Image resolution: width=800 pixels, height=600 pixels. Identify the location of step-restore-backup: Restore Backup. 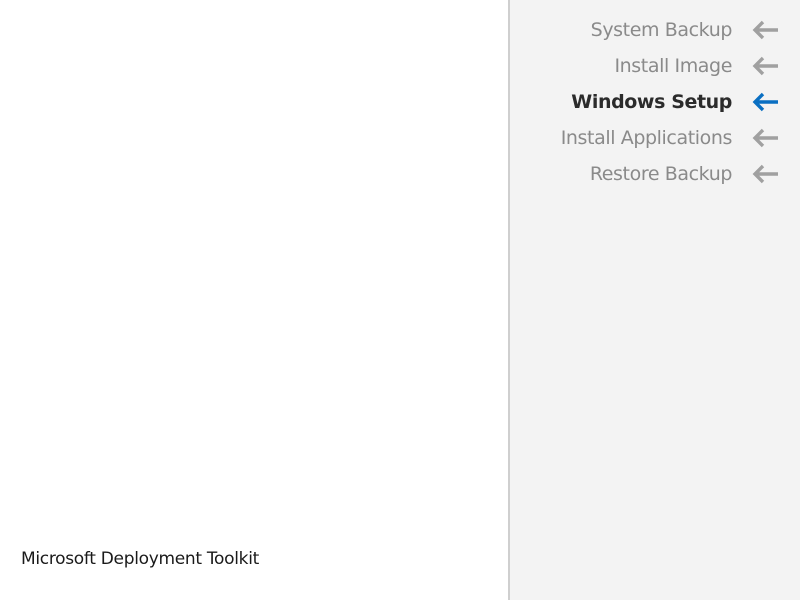
(655, 174).